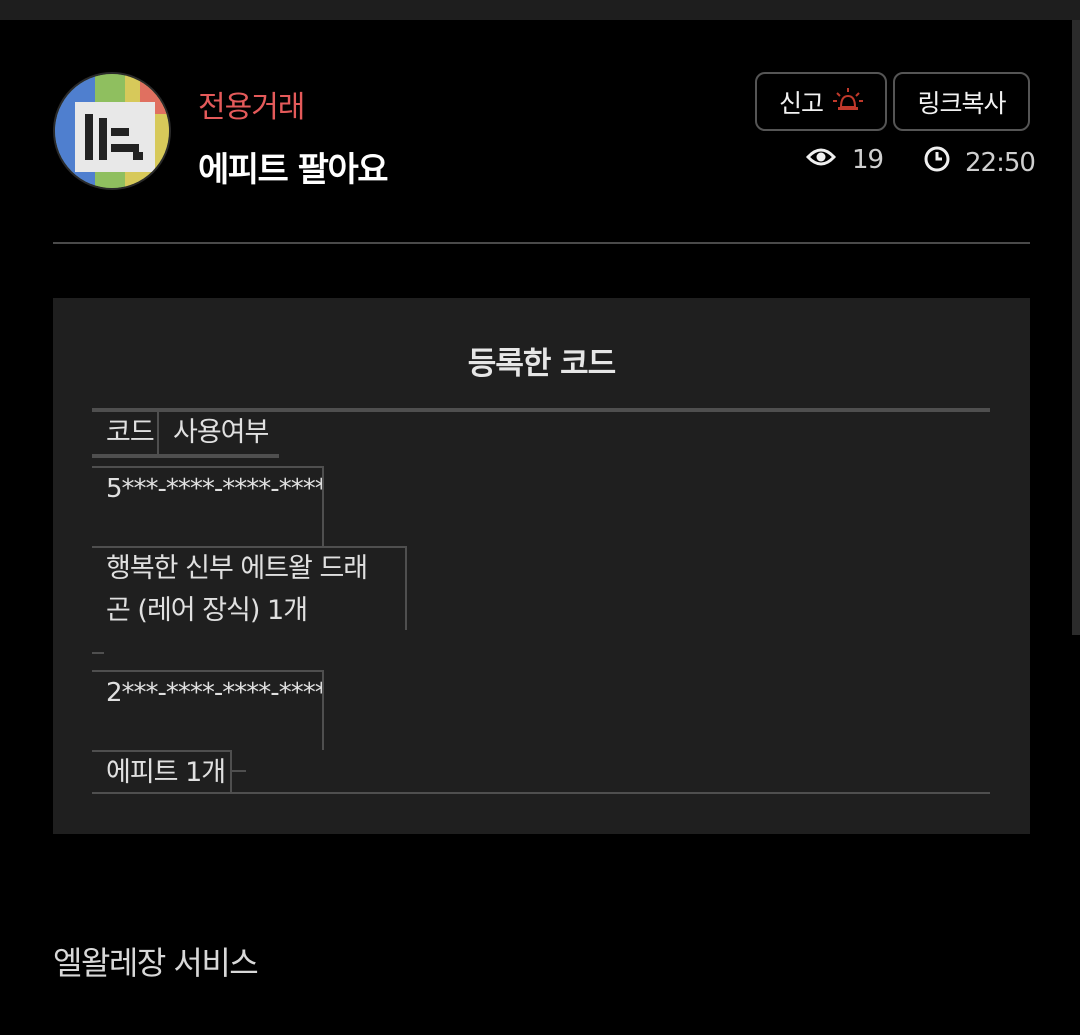  Describe the element at coordinates (1076, 327) in the screenshot. I see `scrollbar` at that location.